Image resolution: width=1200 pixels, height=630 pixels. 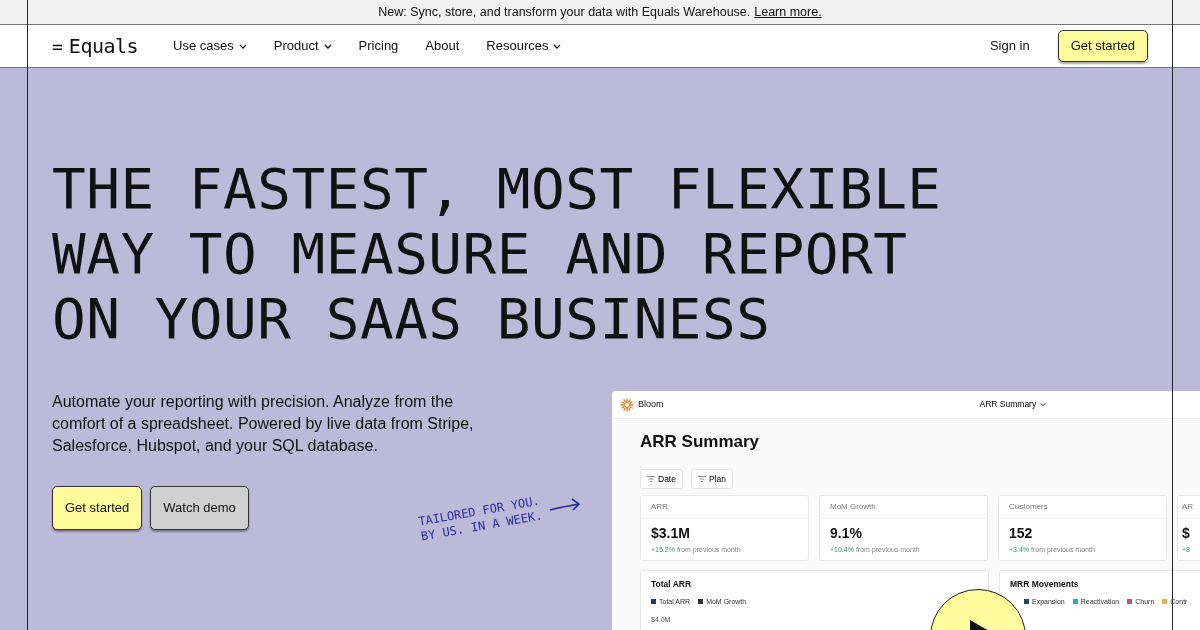 What do you see at coordinates (903, 508) in the screenshot?
I see `metric-label: MoM Growth` at bounding box center [903, 508].